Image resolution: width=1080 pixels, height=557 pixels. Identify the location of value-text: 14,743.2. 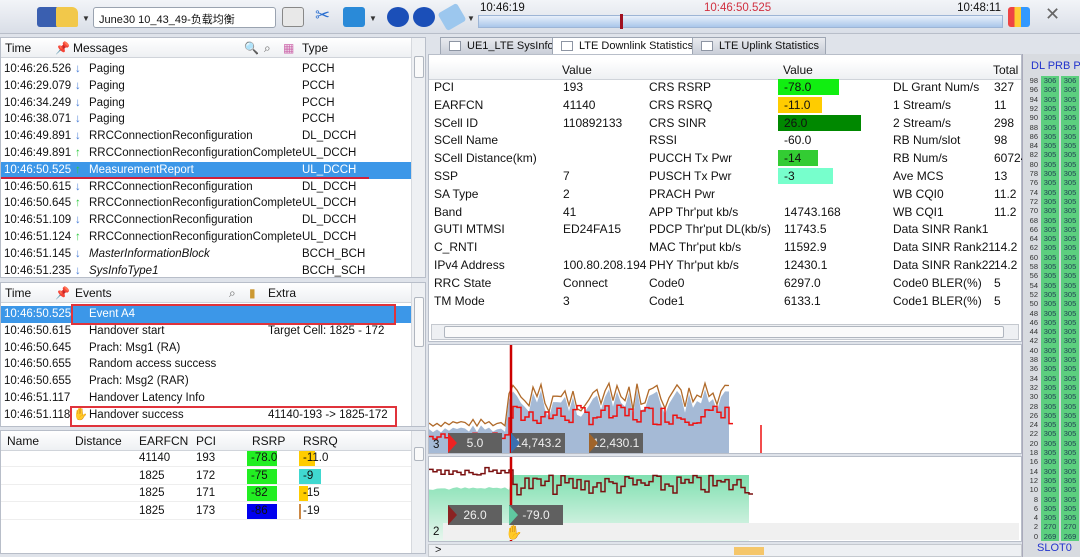
(538, 443).